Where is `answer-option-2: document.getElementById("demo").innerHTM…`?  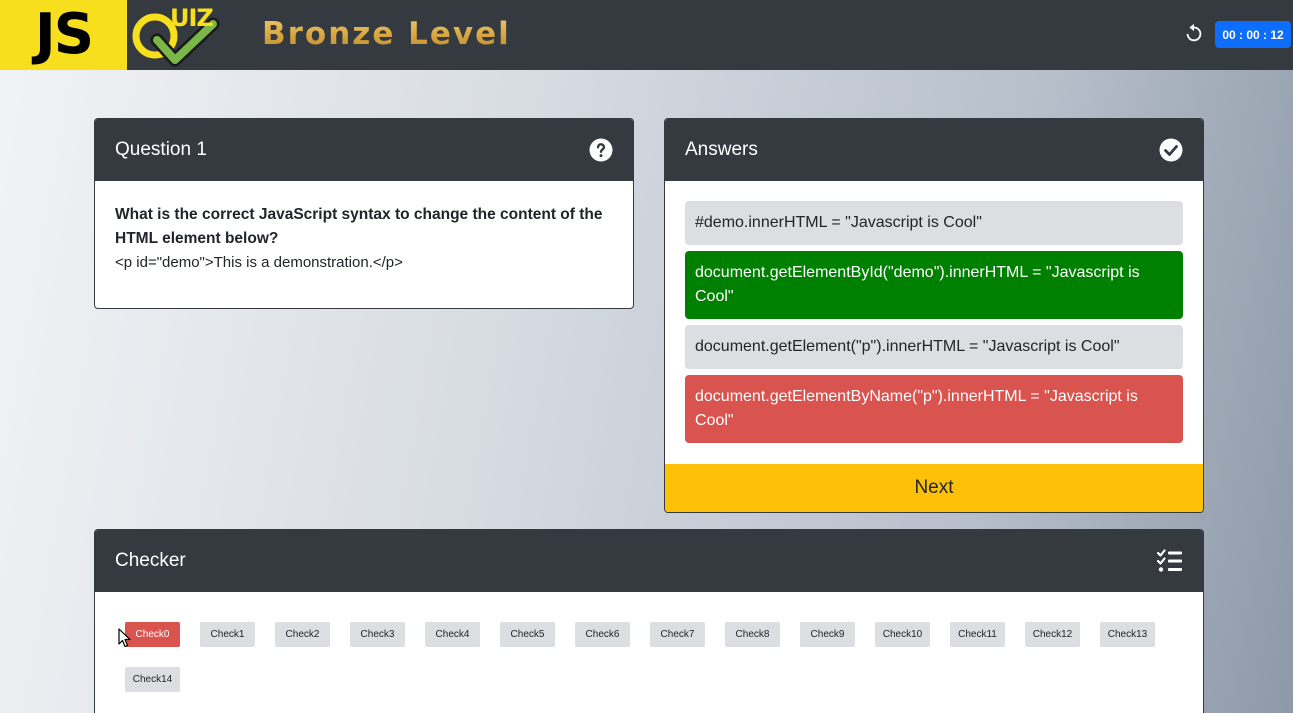 answer-option-2: document.getElementById("demo").innerHTM… is located at coordinates (934, 285).